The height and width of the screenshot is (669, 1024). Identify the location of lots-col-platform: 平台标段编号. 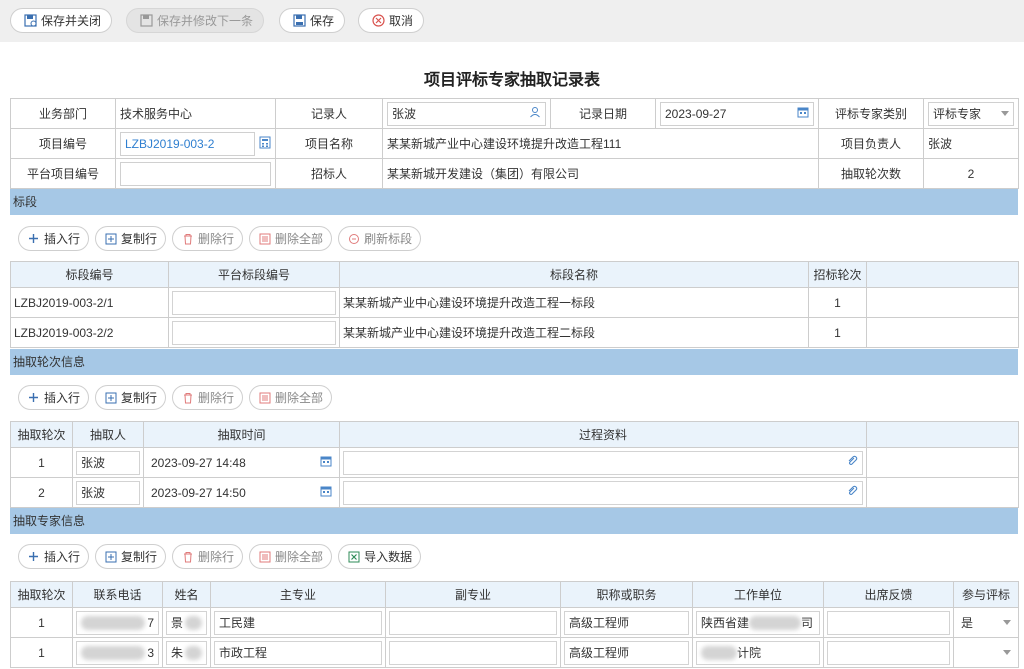
(254, 274).